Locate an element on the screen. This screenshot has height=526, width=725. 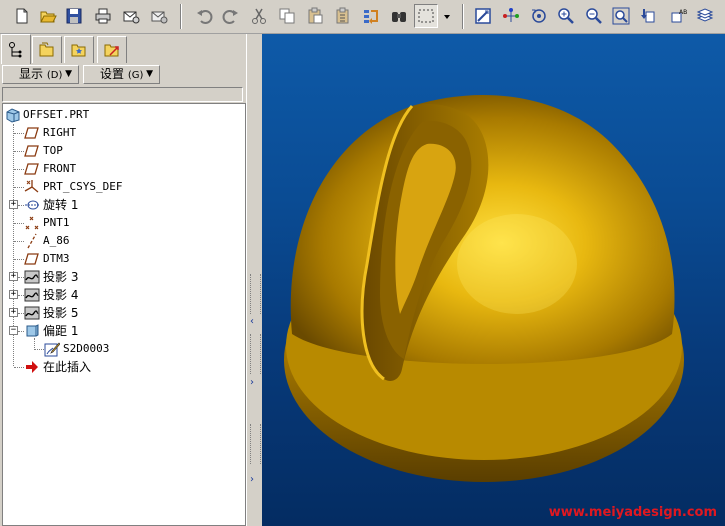
email-icon is located at coordinates (131, 16).